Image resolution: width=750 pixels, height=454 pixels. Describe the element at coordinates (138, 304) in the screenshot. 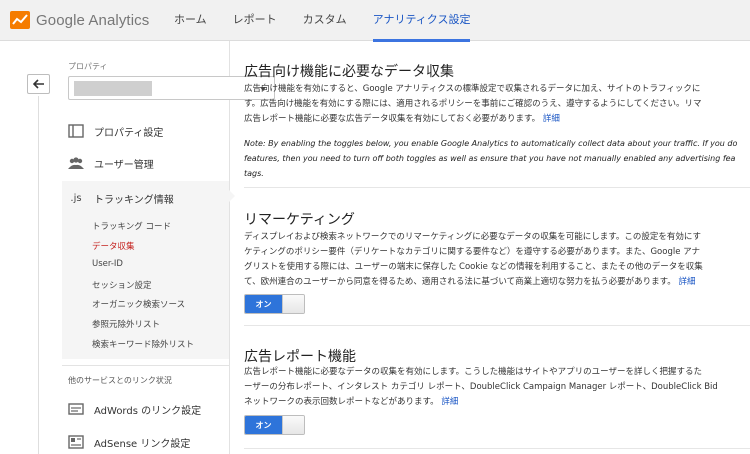

I see `tracking-sub-organic-search-sources: オーガニック検索ソース` at that location.